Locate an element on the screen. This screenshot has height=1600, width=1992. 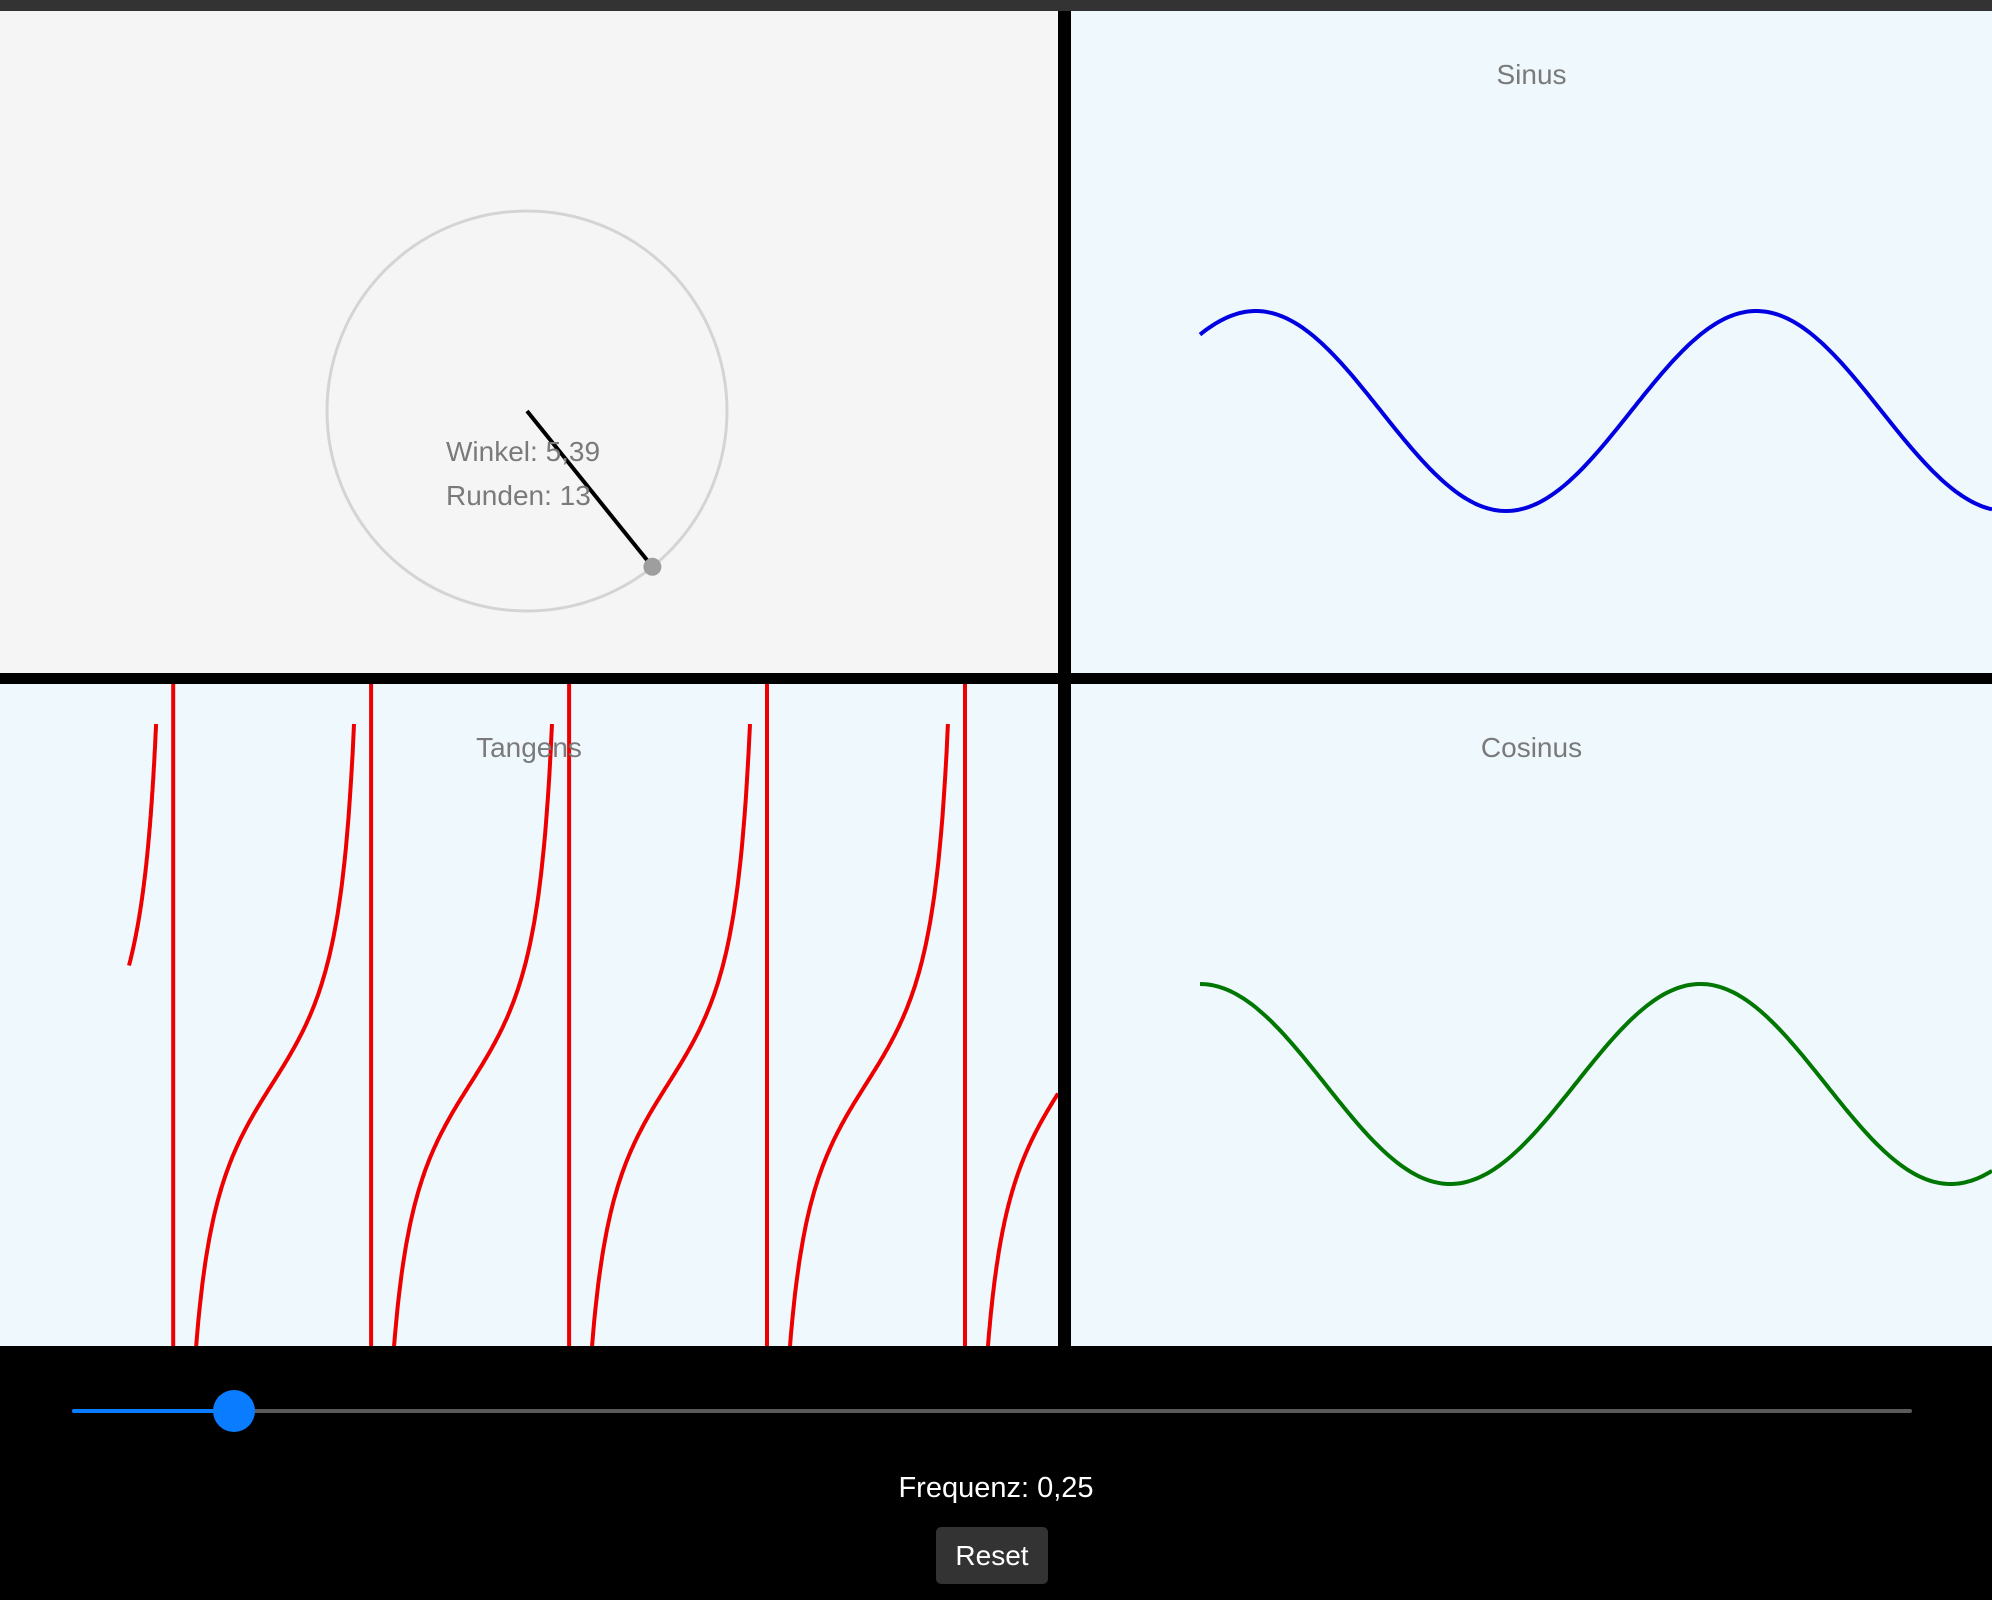
rounds-readout: Runden: 13 is located at coordinates (518, 495).